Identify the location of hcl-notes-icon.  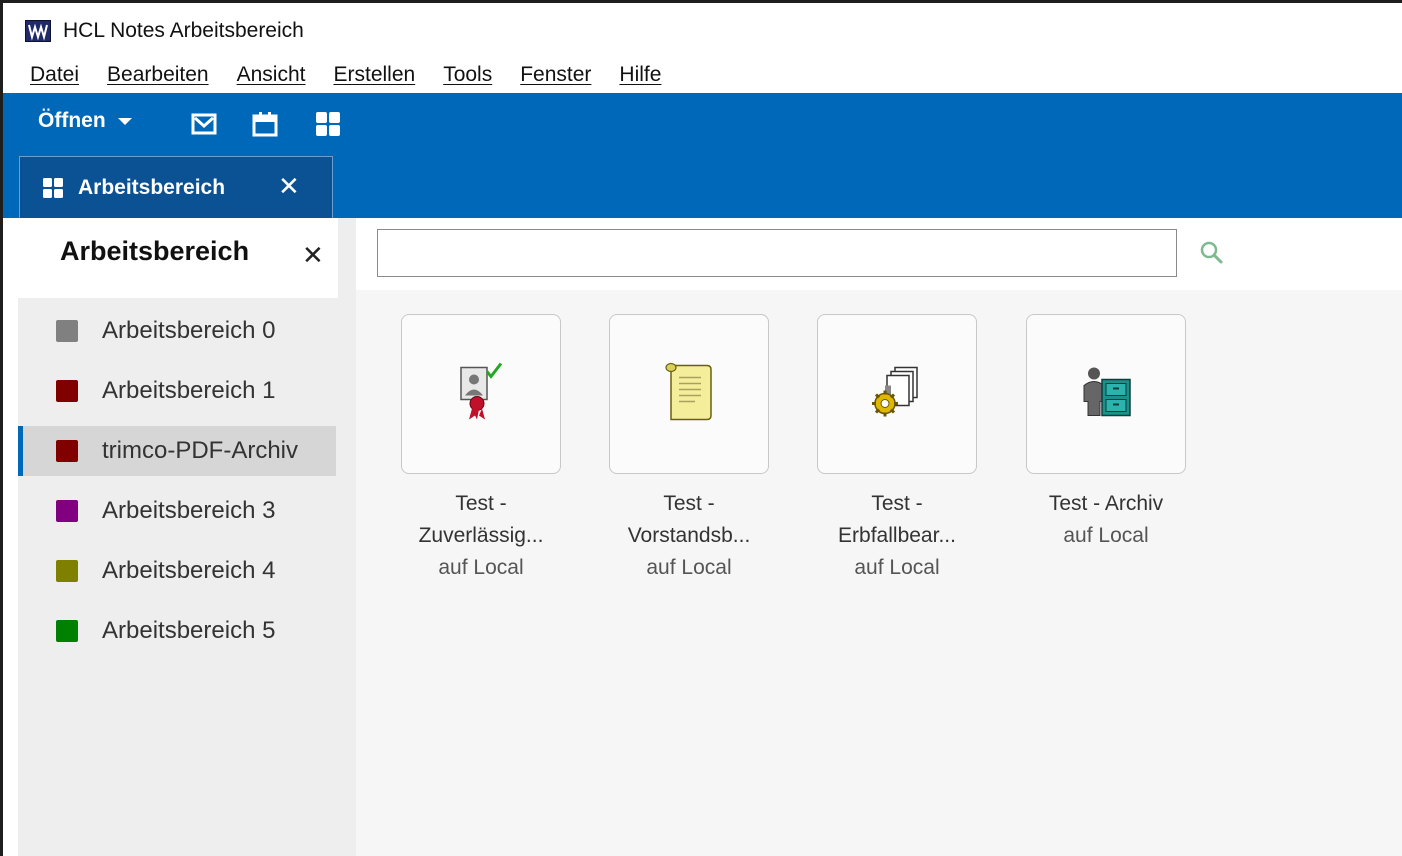
(38, 31).